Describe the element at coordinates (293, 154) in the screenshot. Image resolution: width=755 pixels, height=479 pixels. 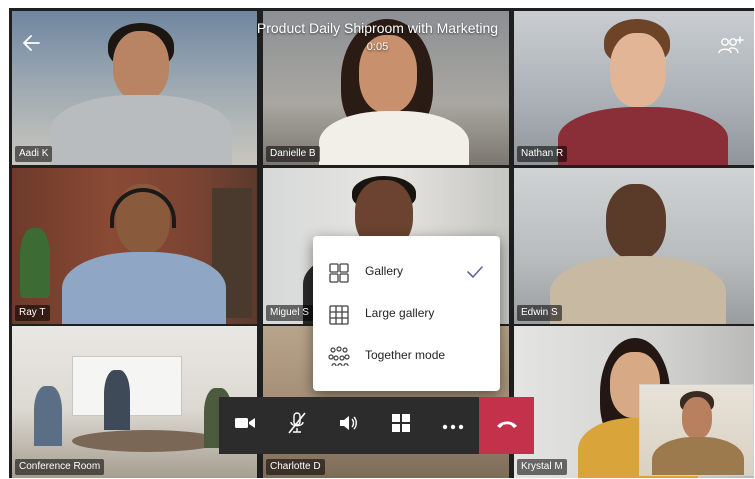
I see `participant-name: Danielle B` at that location.